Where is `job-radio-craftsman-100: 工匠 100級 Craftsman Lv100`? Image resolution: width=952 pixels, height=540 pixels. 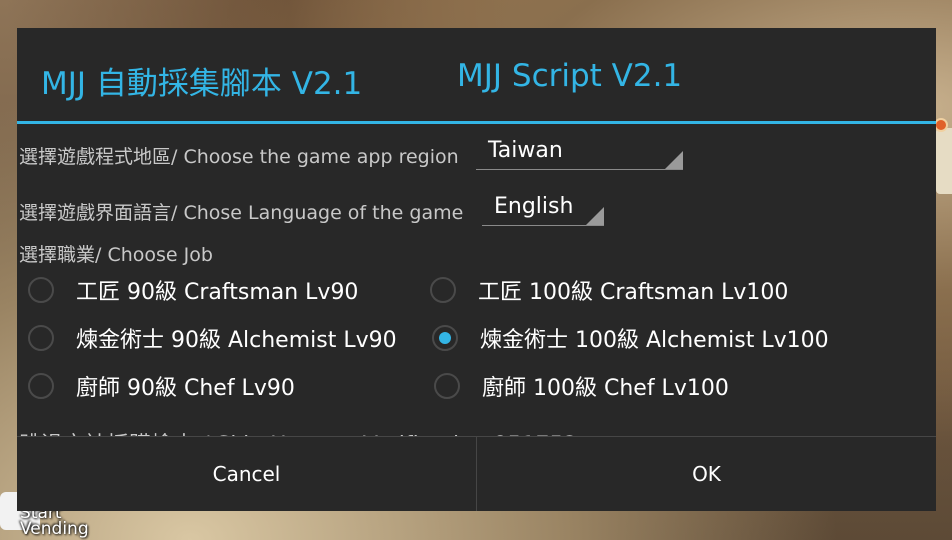 job-radio-craftsman-100: 工匠 100級 Craftsman Lv100 is located at coordinates (609, 290).